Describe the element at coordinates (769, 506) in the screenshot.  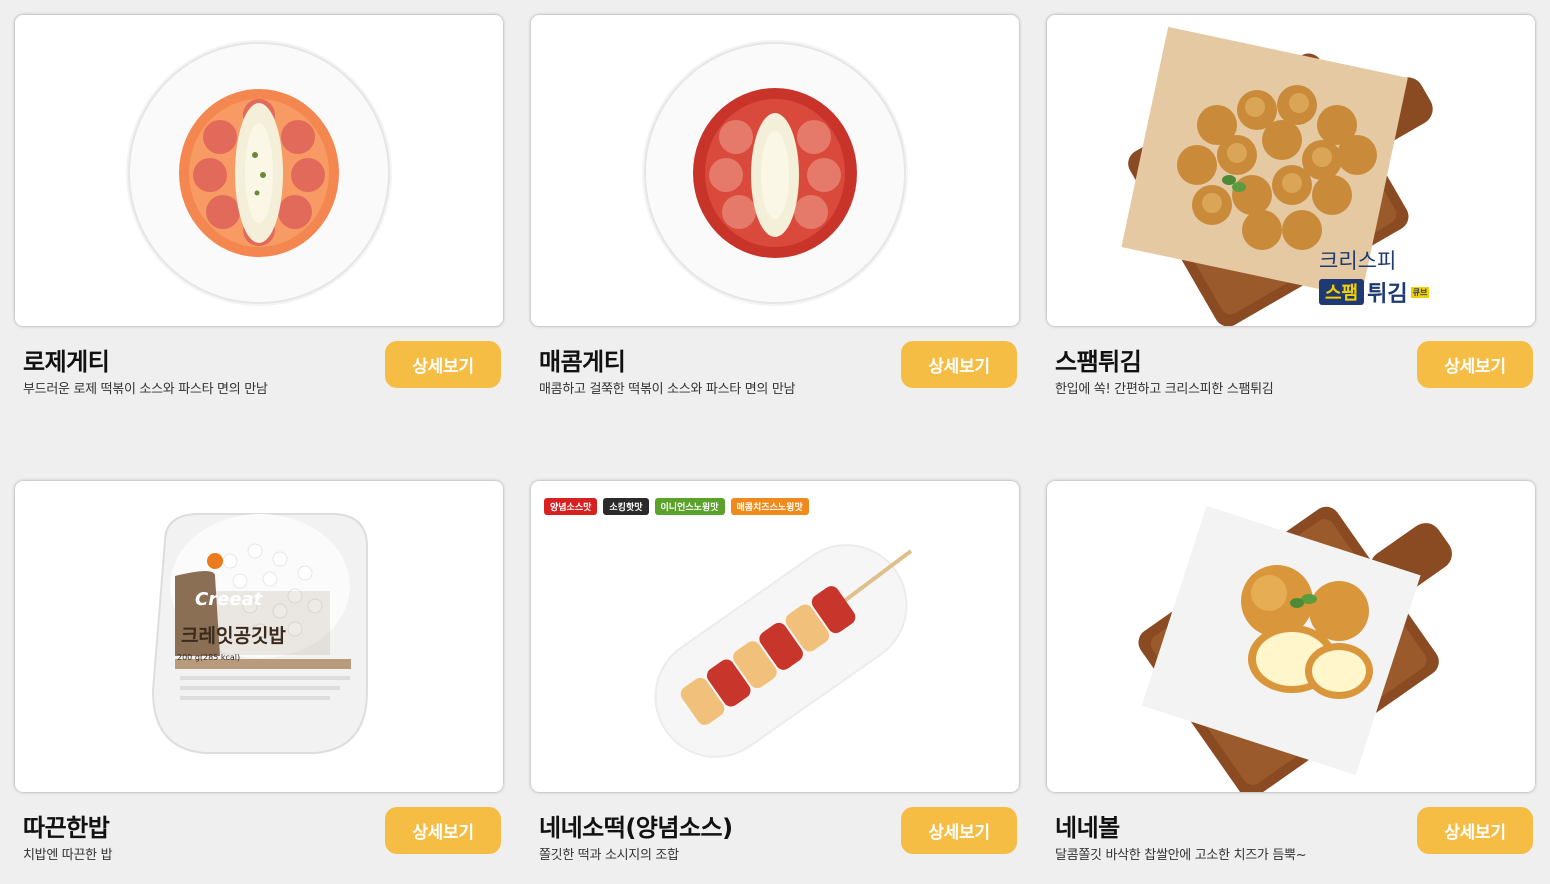
I see `flavor-tag: 매콤치즈스노윙맛` at that location.